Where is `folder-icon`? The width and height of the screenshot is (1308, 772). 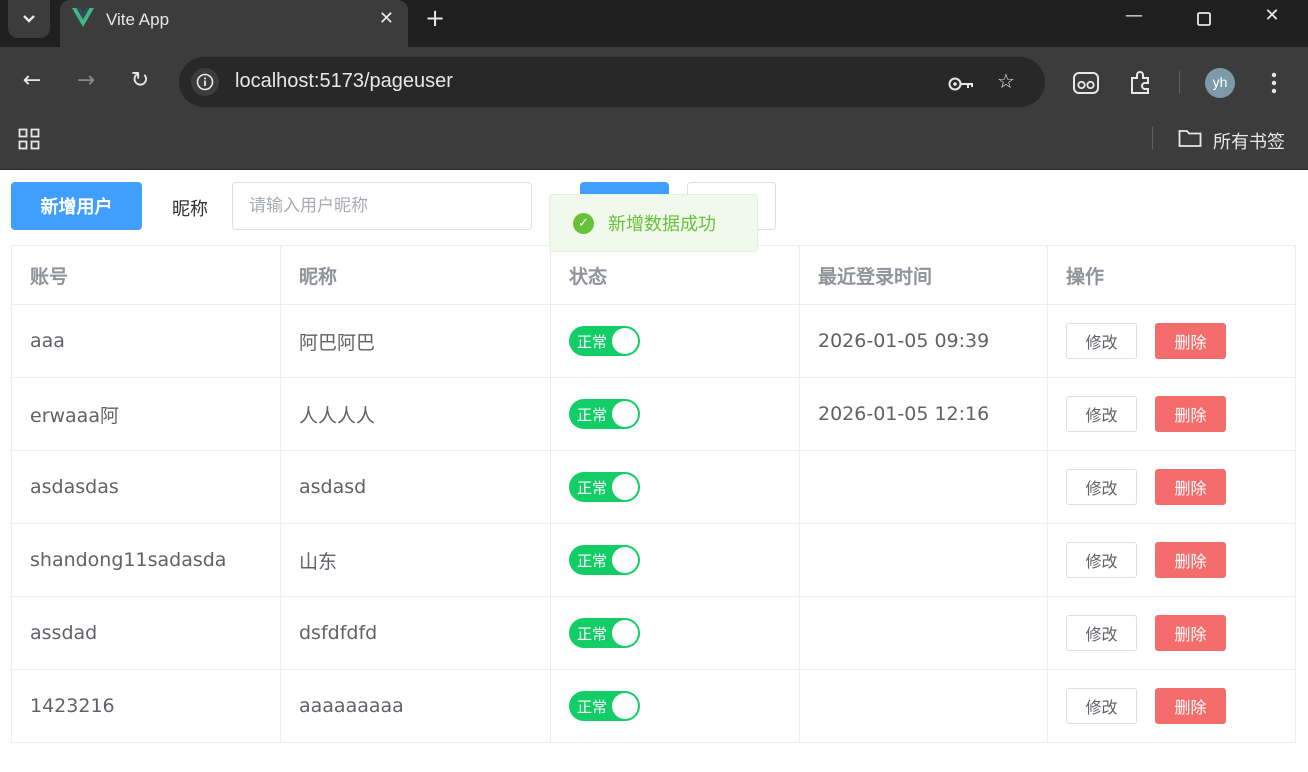
folder-icon is located at coordinates (1190, 140).